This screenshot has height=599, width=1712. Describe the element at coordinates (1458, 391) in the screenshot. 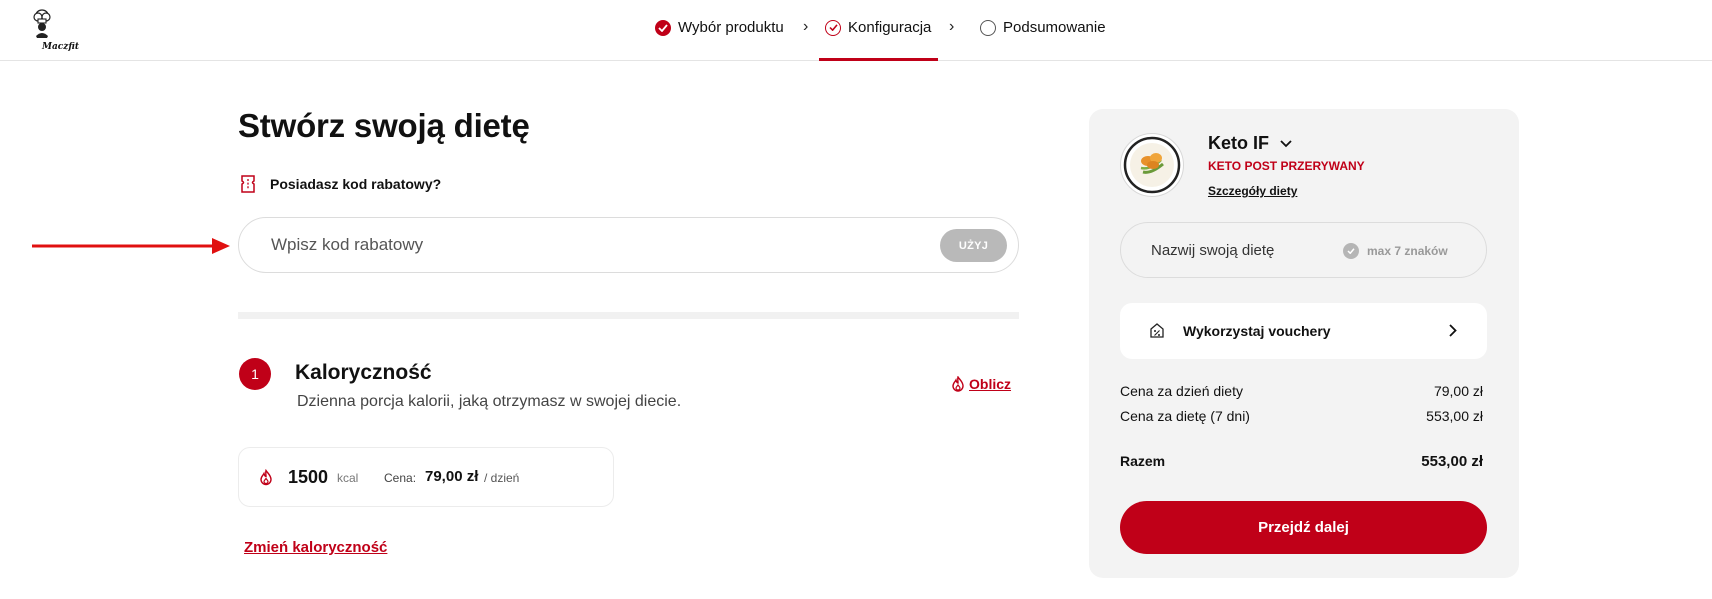

I see `price-row-value: 79,00 zł` at that location.